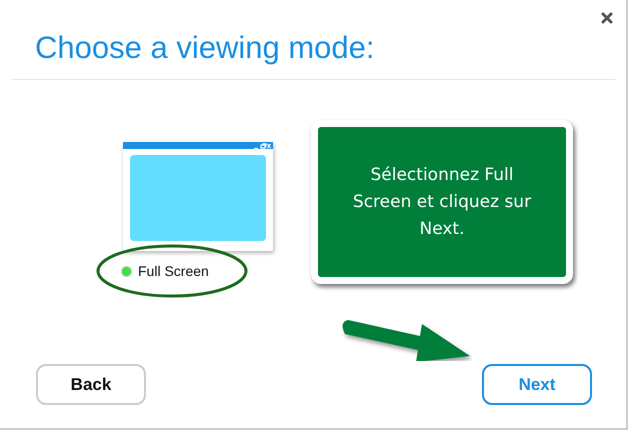 Image resolution: width=628 pixels, height=430 pixels. What do you see at coordinates (165, 271) in the screenshot?
I see `full-screen-radio: Full Screen` at bounding box center [165, 271].